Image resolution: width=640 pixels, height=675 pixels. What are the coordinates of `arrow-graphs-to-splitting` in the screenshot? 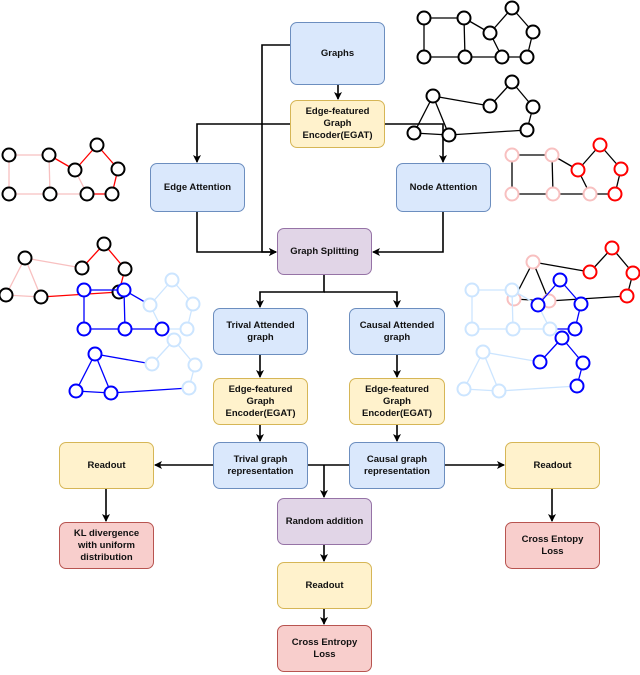 It's located at (275, 150).